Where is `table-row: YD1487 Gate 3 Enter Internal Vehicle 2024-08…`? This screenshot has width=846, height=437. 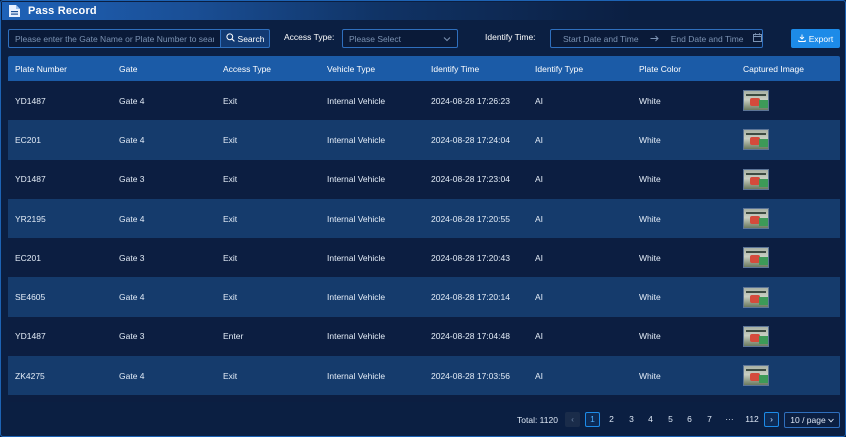 table-row: YD1487 Gate 3 Enter Internal Vehicle 2024-08… is located at coordinates (424, 336).